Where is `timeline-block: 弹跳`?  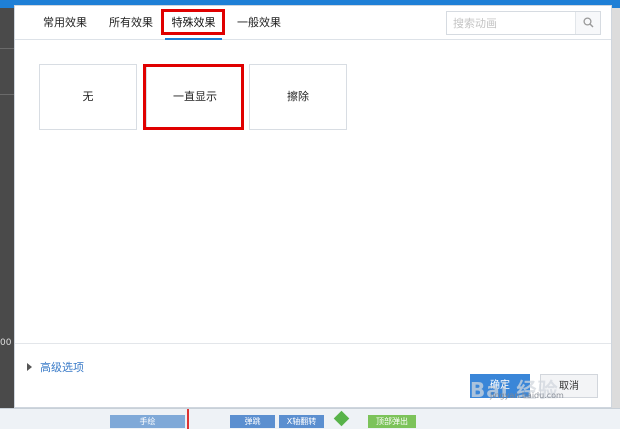 timeline-block: 弹跳 is located at coordinates (252, 421).